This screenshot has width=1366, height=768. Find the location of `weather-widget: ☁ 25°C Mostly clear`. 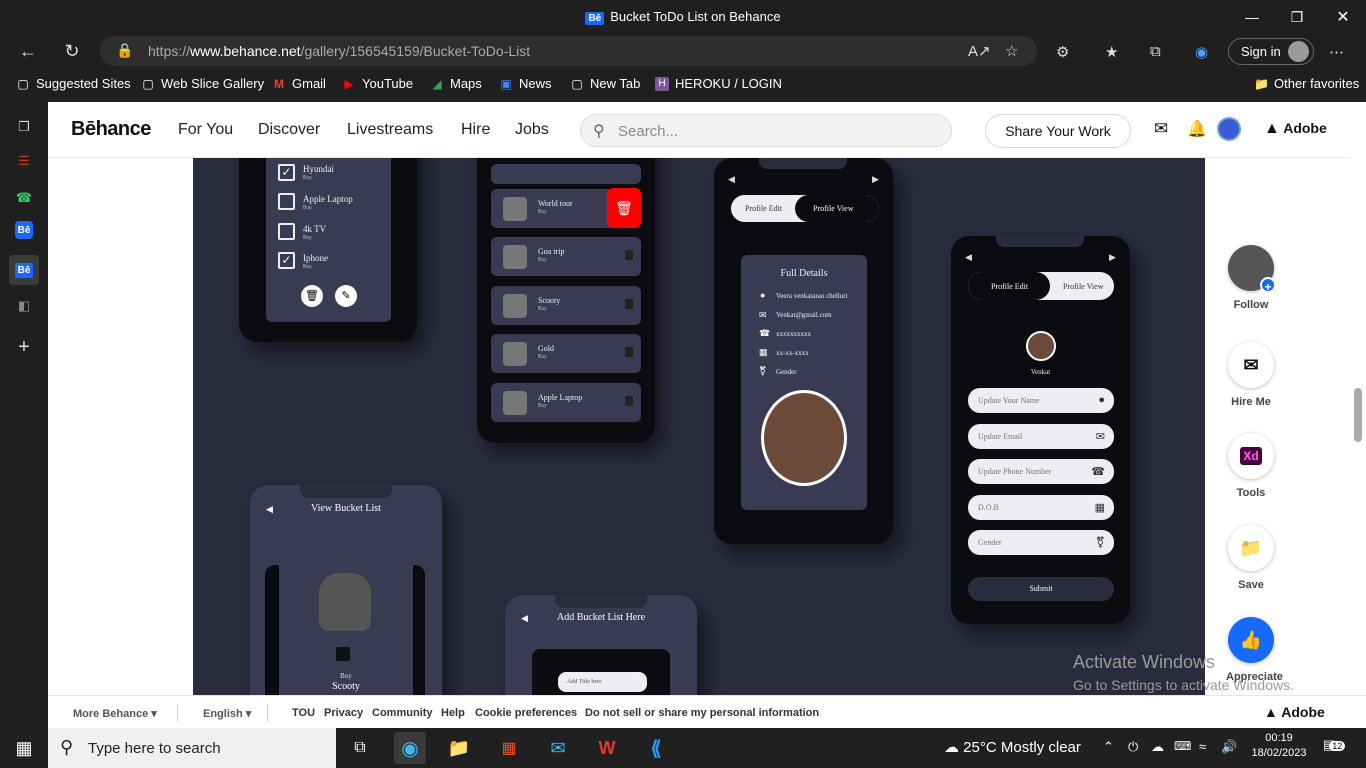

weather-widget: ☁ 25°C Mostly clear is located at coordinates (1012, 747).